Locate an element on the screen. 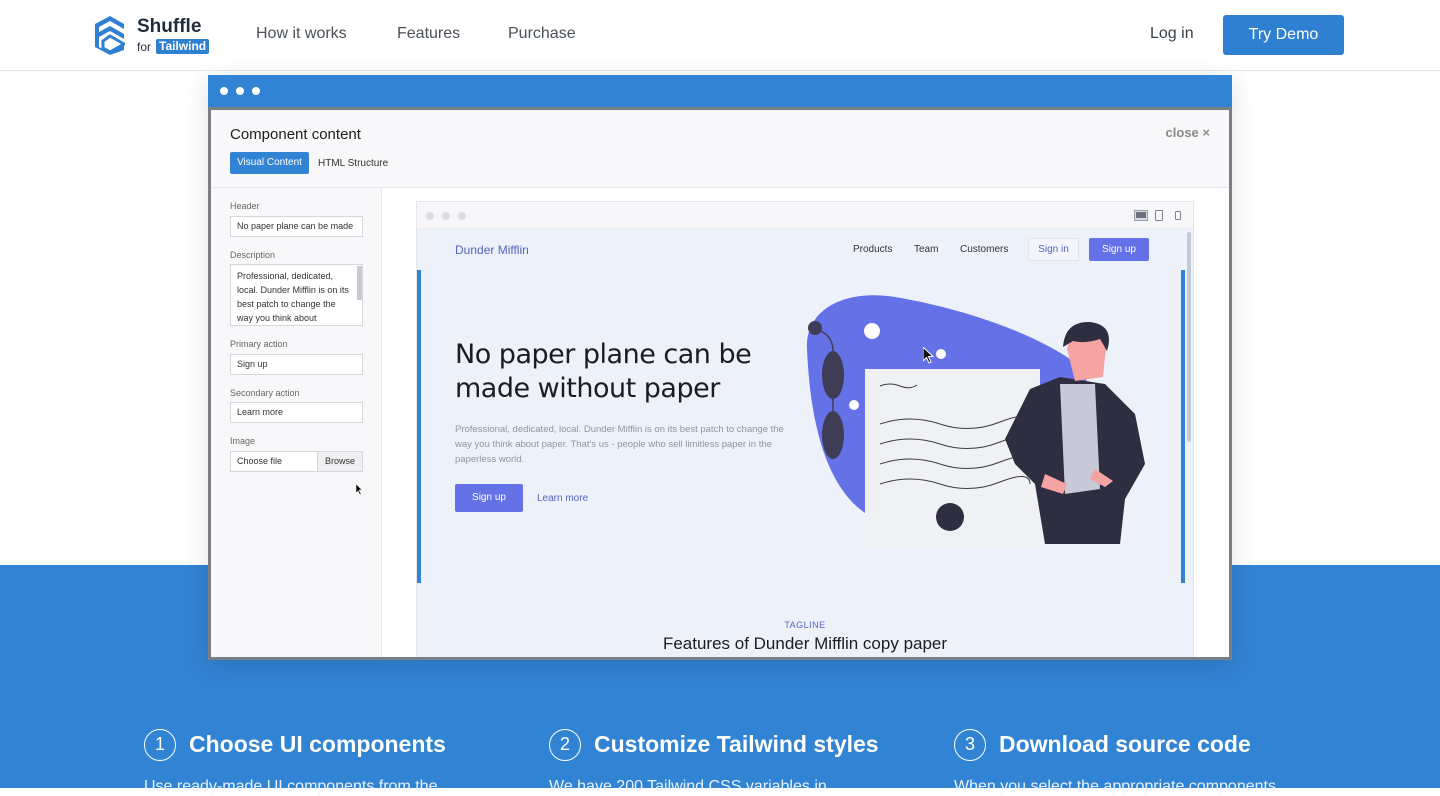 The width and height of the screenshot is (1440, 796). header-field: No paper plane can be made is located at coordinates (296, 226).